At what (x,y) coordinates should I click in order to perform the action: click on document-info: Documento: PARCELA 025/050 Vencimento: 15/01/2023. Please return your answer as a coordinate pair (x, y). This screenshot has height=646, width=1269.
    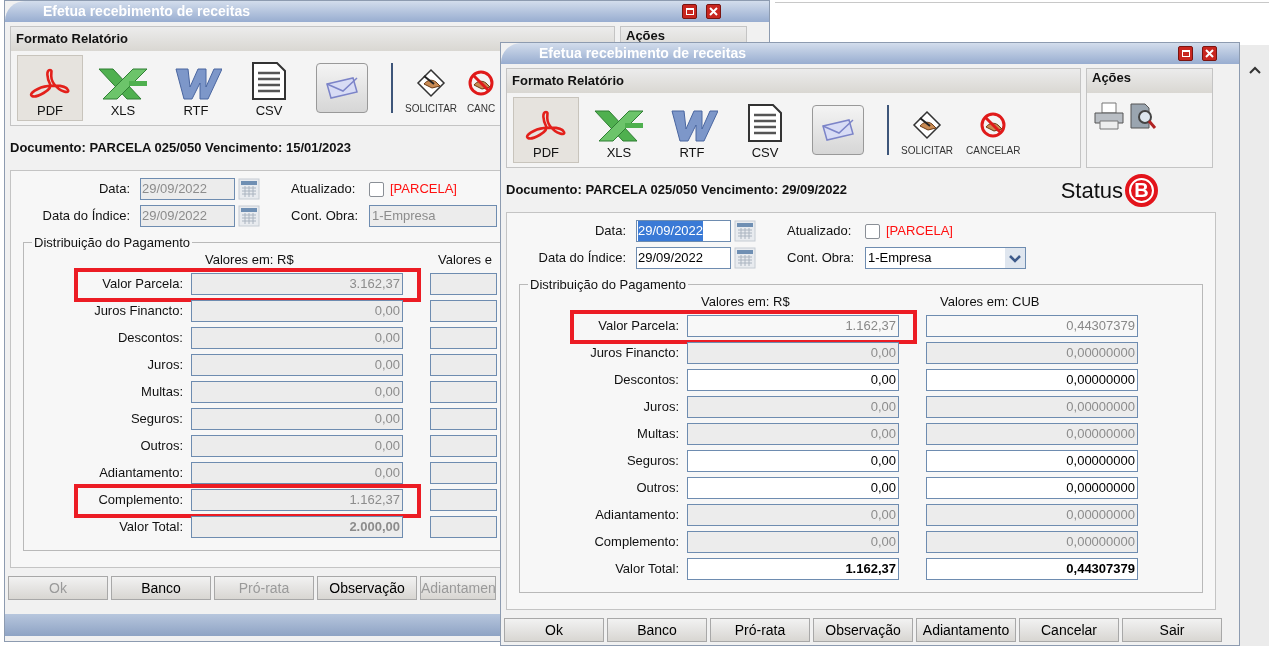
    Looking at the image, I should click on (180, 148).